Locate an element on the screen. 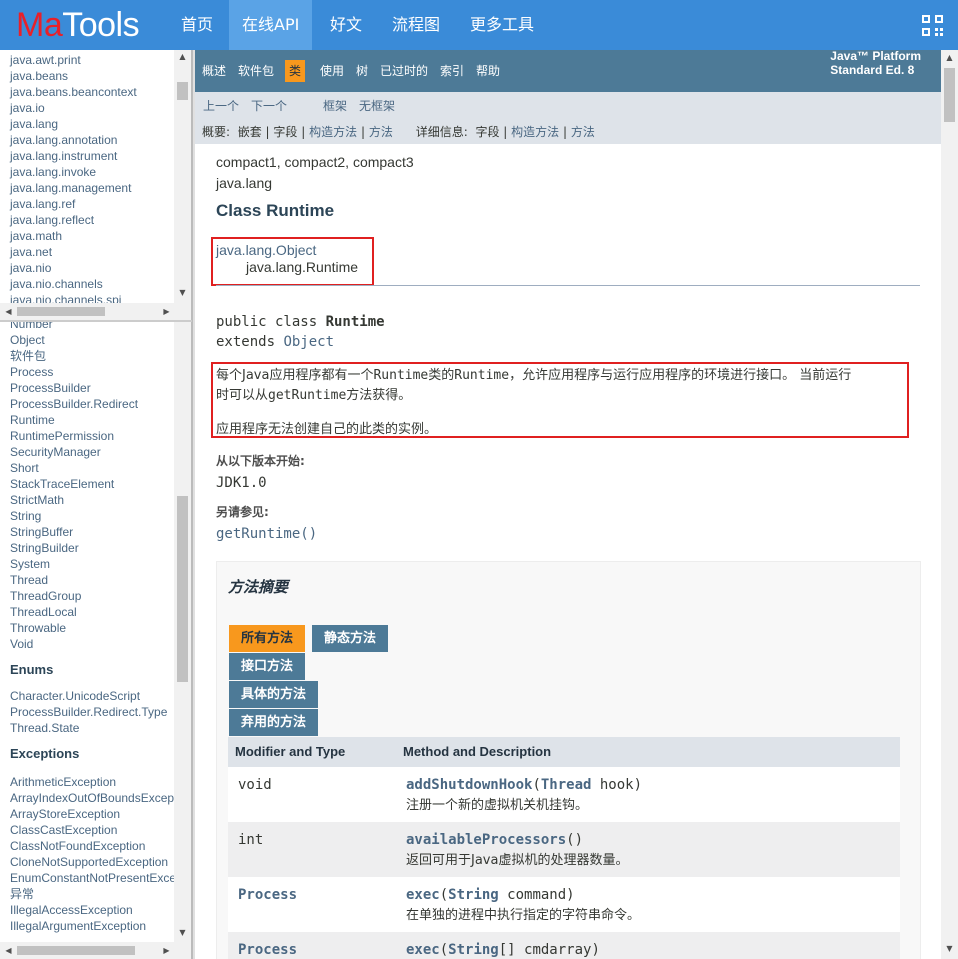 This screenshot has width=958, height=959. classe-item: 软件包 is located at coordinates (92, 356).